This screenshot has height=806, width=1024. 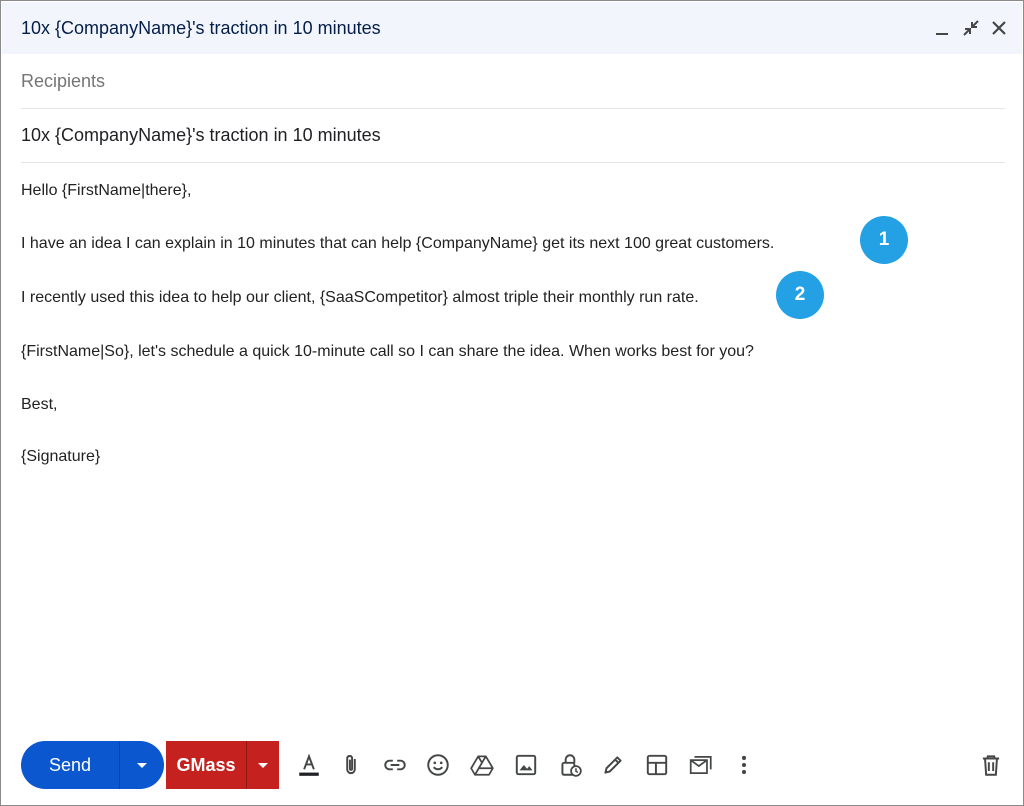 I want to click on insert-photo-button, so click(x=526, y=765).